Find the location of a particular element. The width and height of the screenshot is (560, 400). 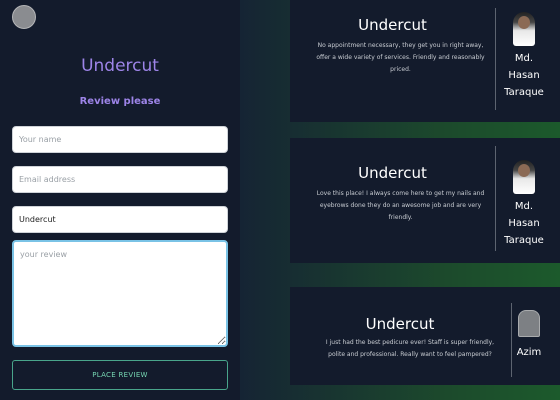

reviewer-info: Azim is located at coordinates (529, 335).